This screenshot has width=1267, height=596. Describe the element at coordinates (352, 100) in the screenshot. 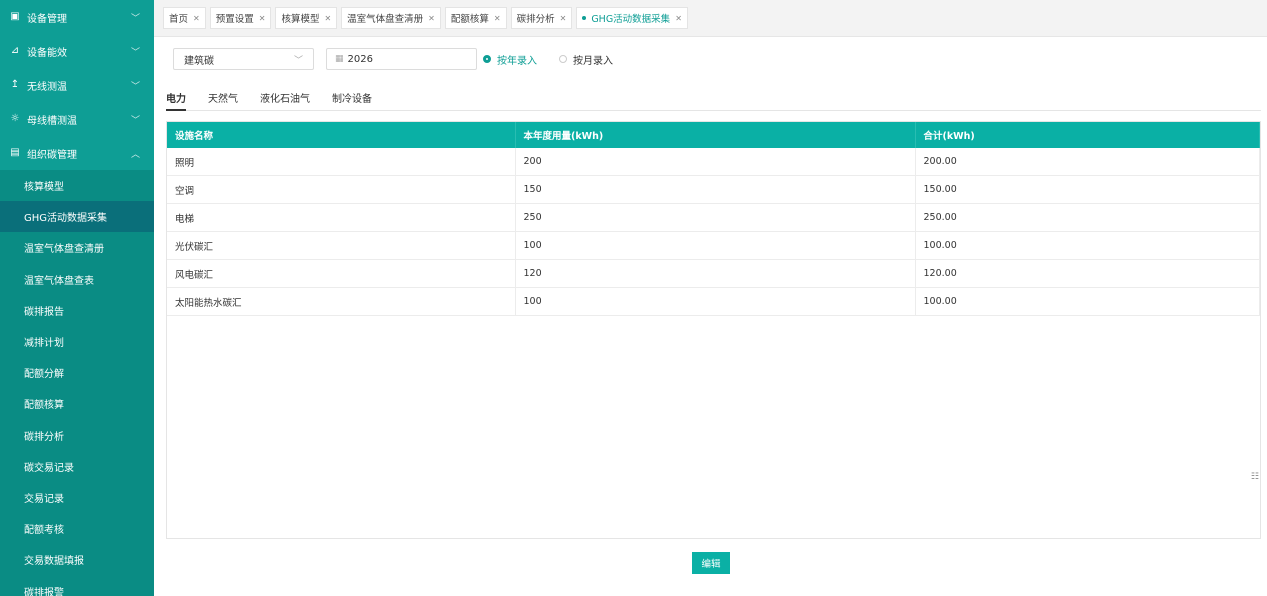

I see `subtab-refrigeration: 制冷设备` at that location.